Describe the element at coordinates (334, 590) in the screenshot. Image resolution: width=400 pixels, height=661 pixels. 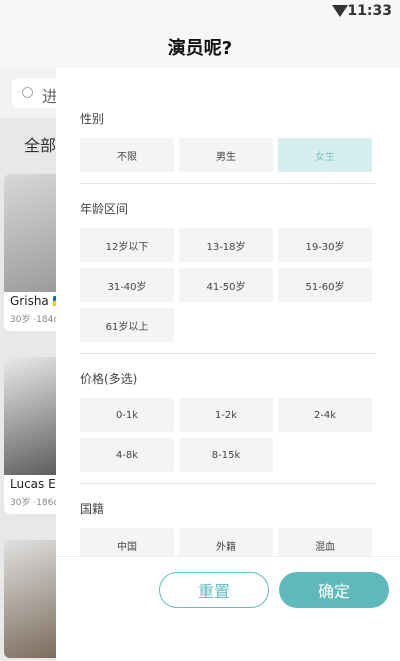
I see `confirm-button: 确定` at that location.